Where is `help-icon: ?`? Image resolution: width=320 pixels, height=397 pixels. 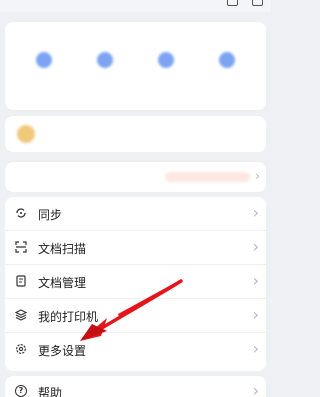
help-icon: ? is located at coordinates (21, 391).